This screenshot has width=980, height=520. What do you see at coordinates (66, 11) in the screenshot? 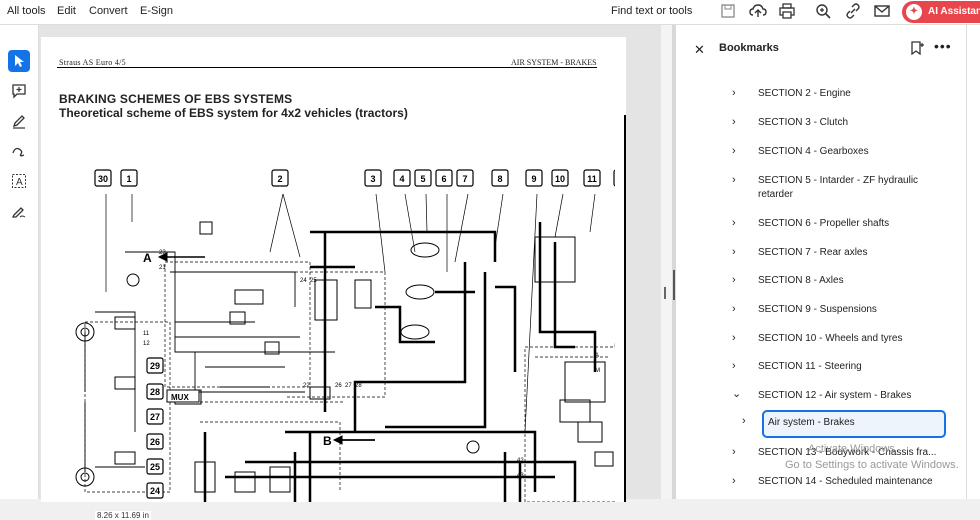
I see `menu-edit: Edit` at bounding box center [66, 11].